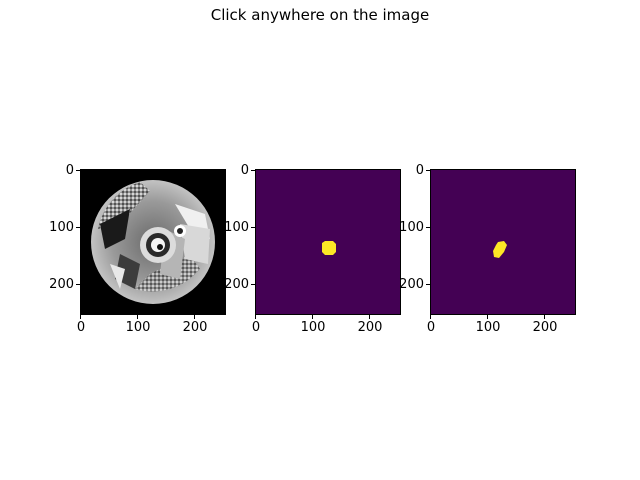 This screenshot has height=480, width=640. I want to click on mri-image-graphic, so click(153, 242).